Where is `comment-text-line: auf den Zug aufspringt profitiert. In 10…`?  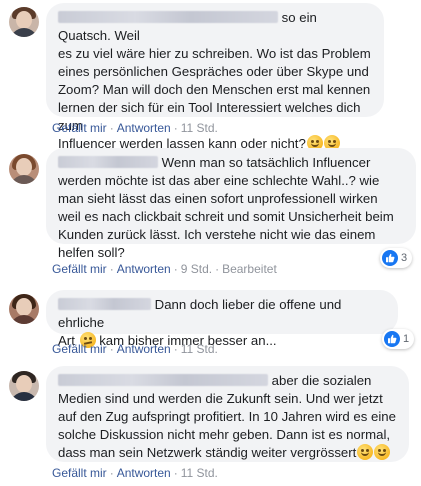
comment-text-line: auf den Zug aufspringt profitiert. In 10… is located at coordinates (227, 416).